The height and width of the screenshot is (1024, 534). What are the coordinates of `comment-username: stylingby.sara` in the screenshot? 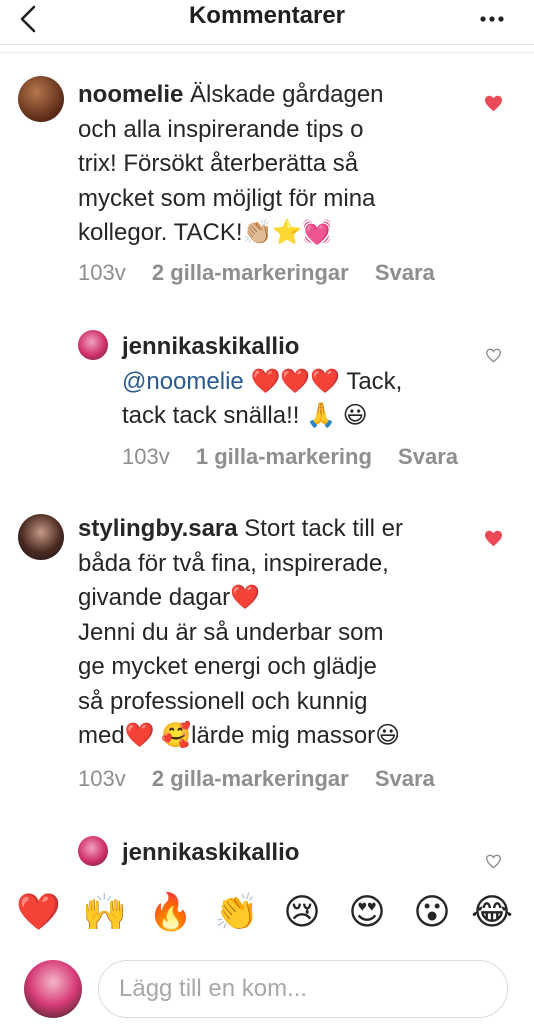 It's located at (158, 528).